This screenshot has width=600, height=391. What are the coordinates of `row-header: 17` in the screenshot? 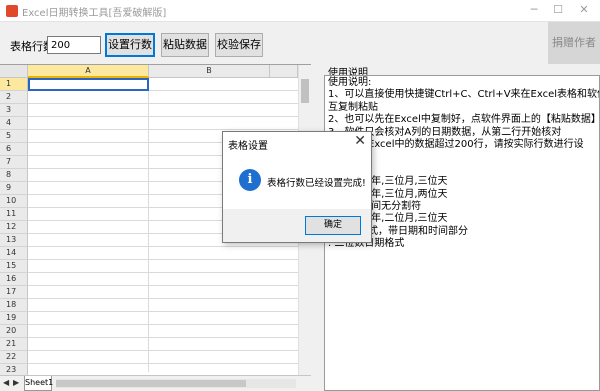 It's located at (14, 292).